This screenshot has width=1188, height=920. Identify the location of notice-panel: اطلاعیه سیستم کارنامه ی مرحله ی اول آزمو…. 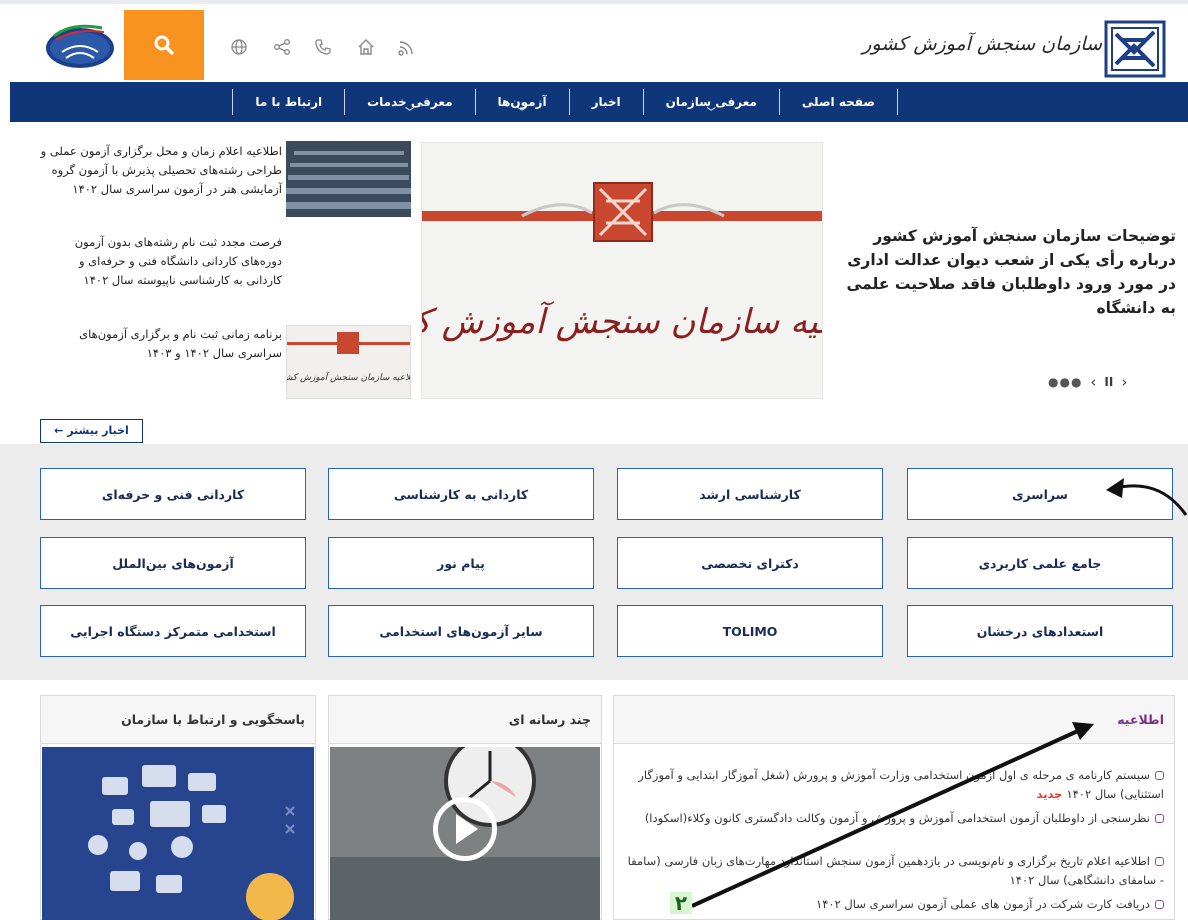
(894, 807).